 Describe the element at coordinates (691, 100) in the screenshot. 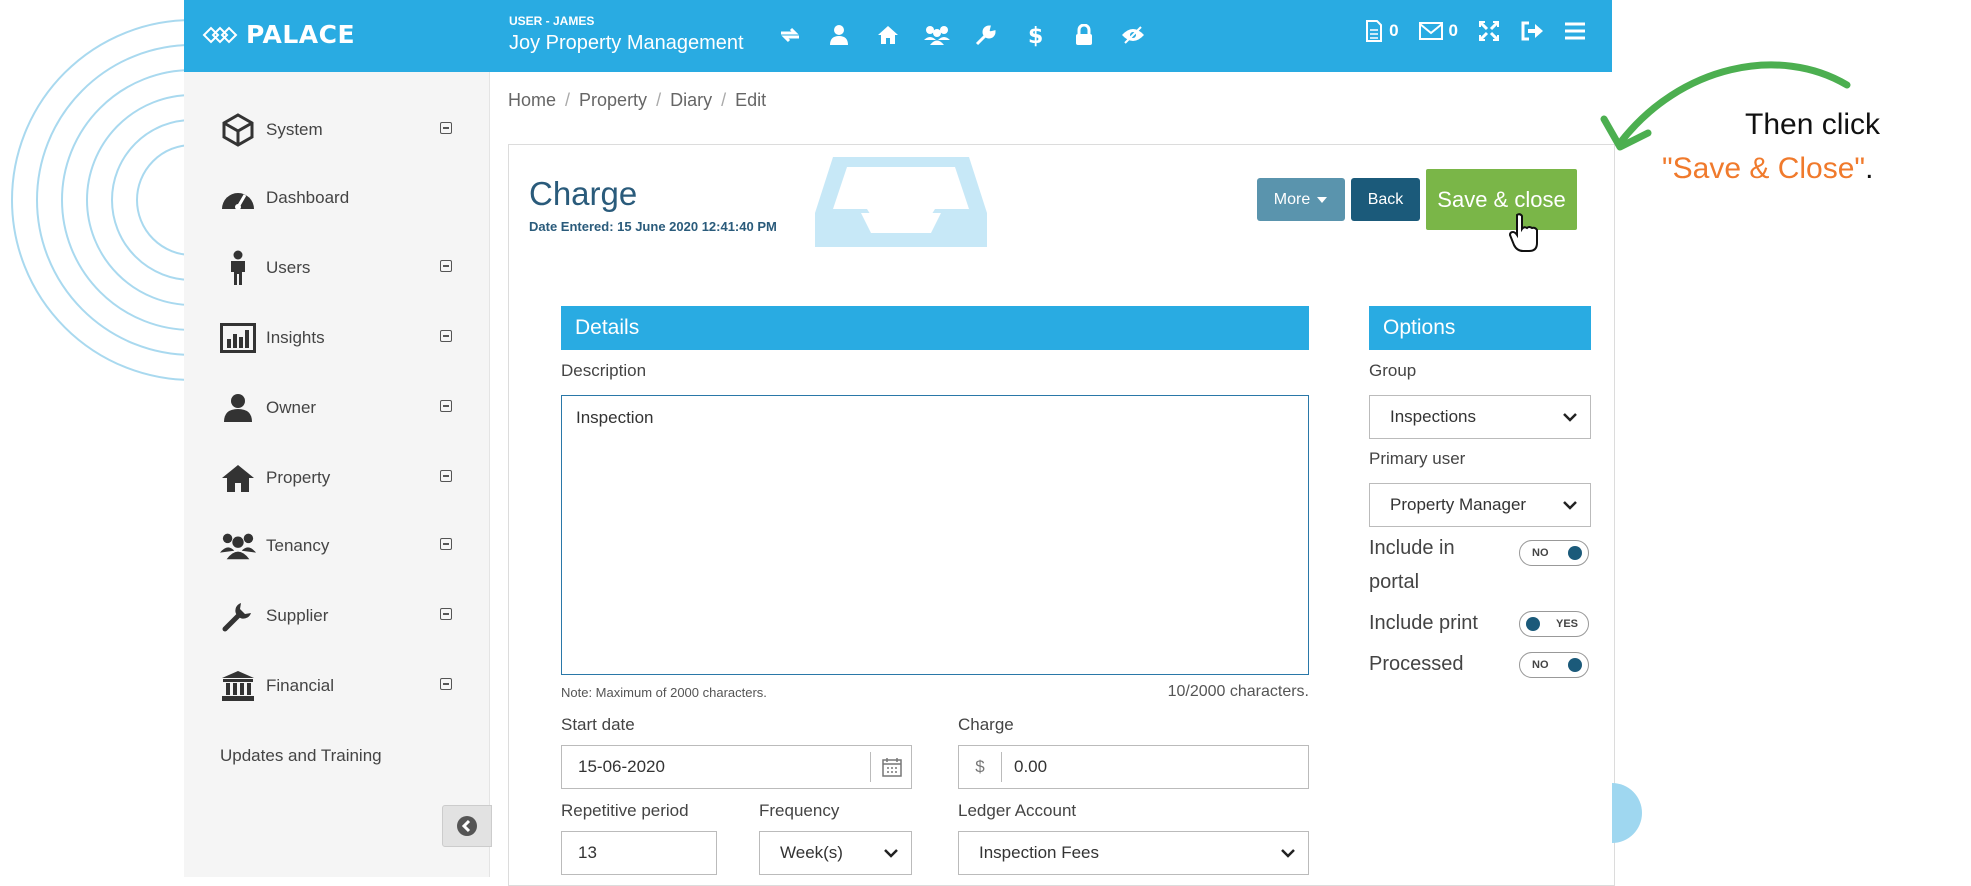

I see `breadcrumb-diary: Diary` at that location.